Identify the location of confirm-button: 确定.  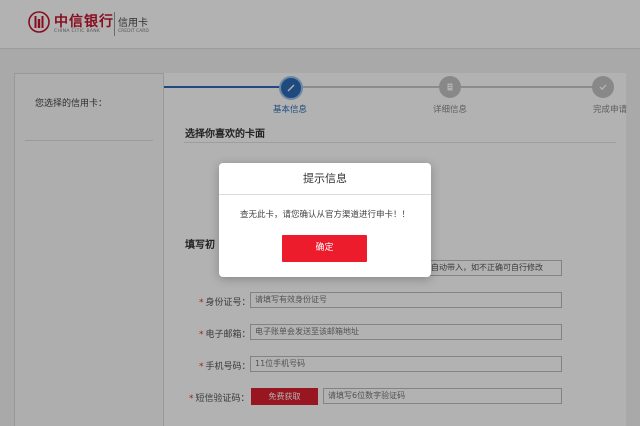
(324, 248).